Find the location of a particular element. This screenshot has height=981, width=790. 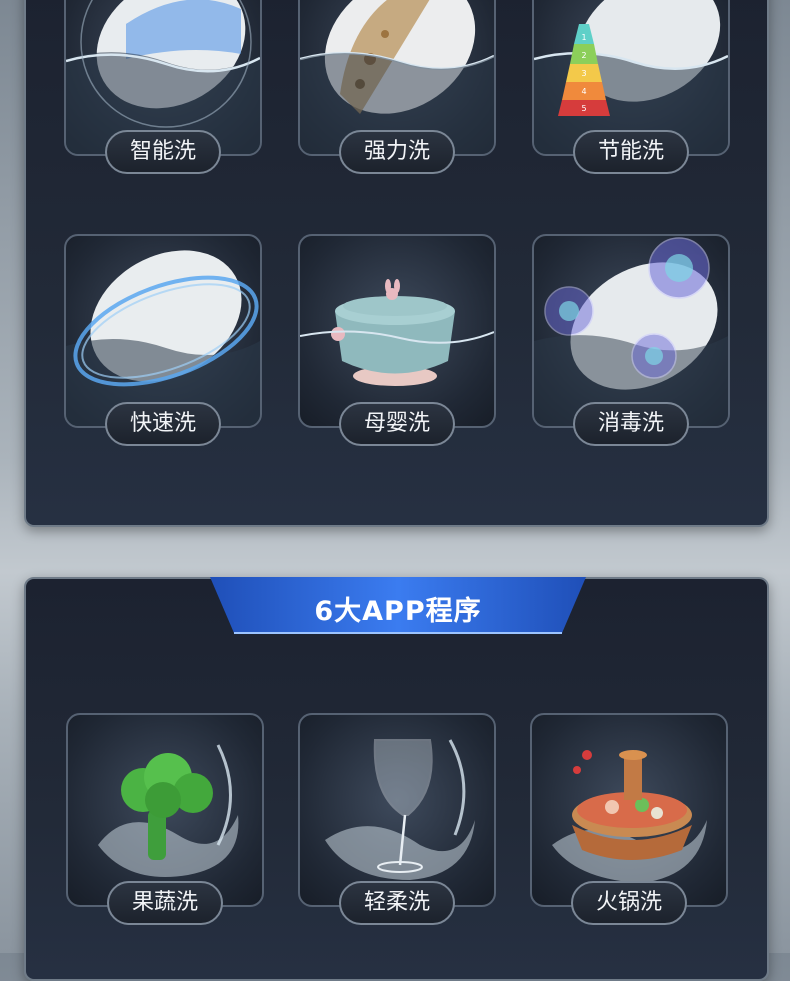

program-card-sterilize: 消毒洗 is located at coordinates (631, 340).